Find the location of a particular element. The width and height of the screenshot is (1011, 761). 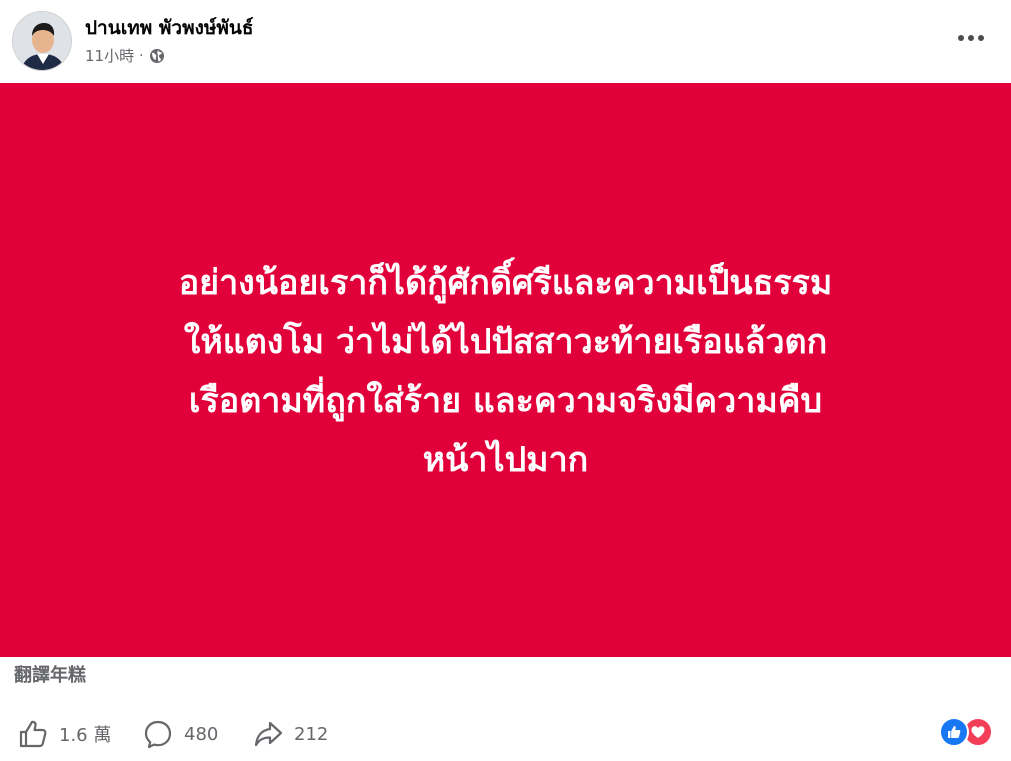

like-button: 1.6 萬 is located at coordinates (64, 734).